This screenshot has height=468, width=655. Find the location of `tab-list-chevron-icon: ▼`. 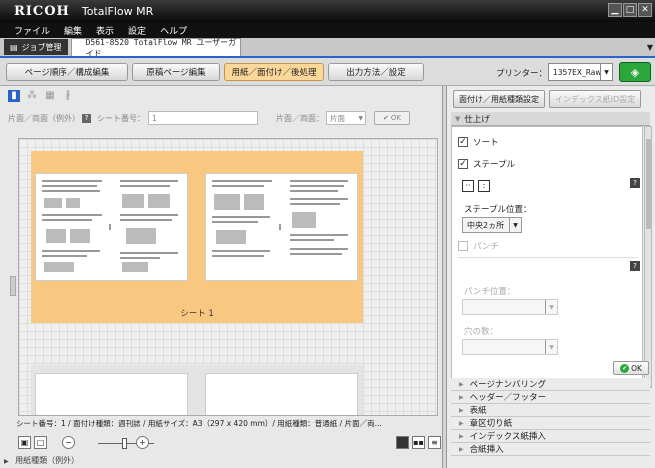

tab-list-chevron-icon: ▼ is located at coordinates (650, 47).